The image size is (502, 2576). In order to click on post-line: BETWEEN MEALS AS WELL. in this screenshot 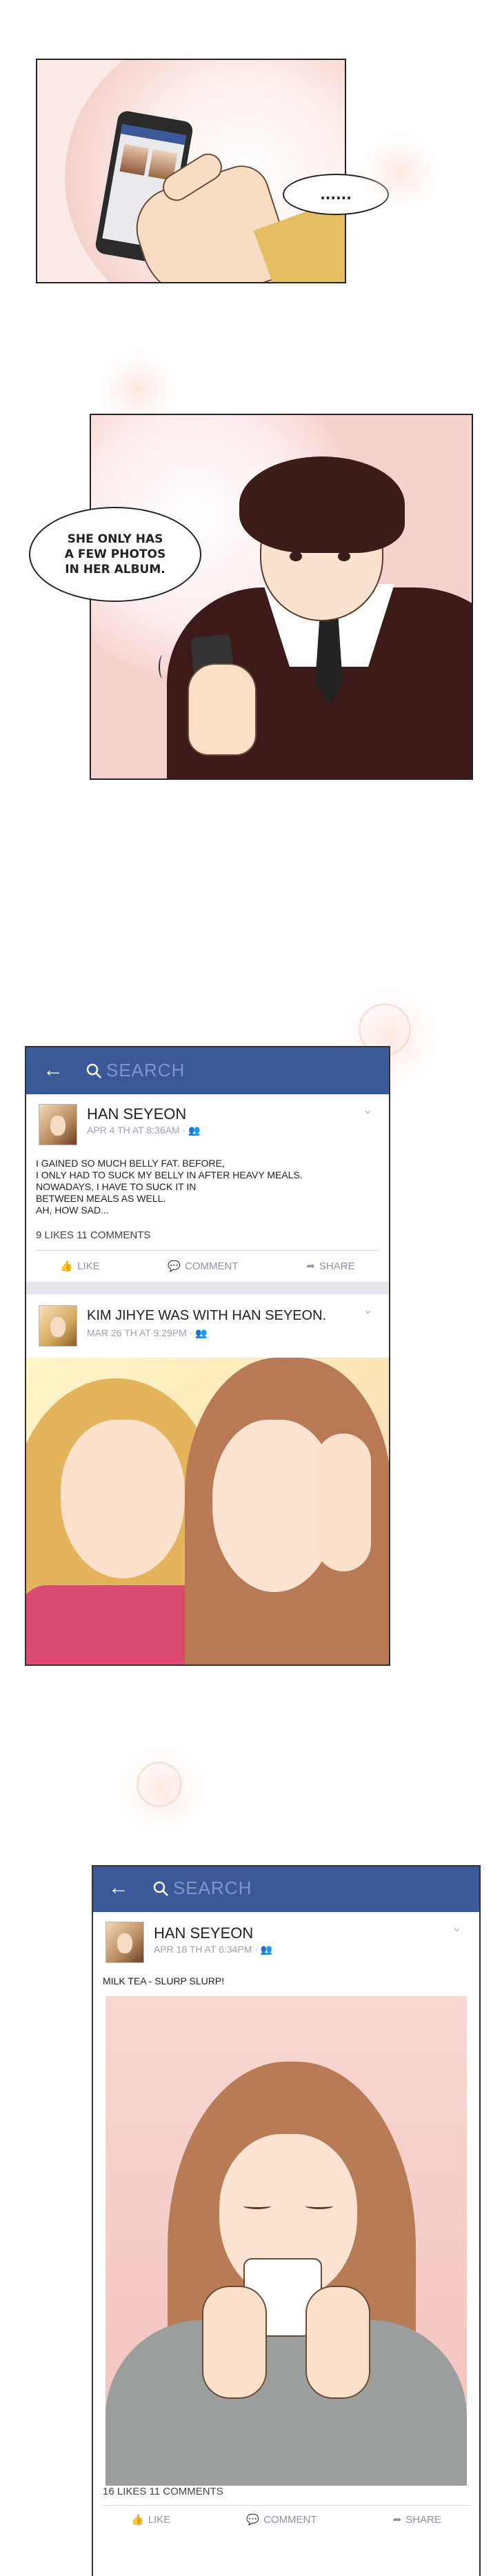, I will do `click(101, 1198)`.